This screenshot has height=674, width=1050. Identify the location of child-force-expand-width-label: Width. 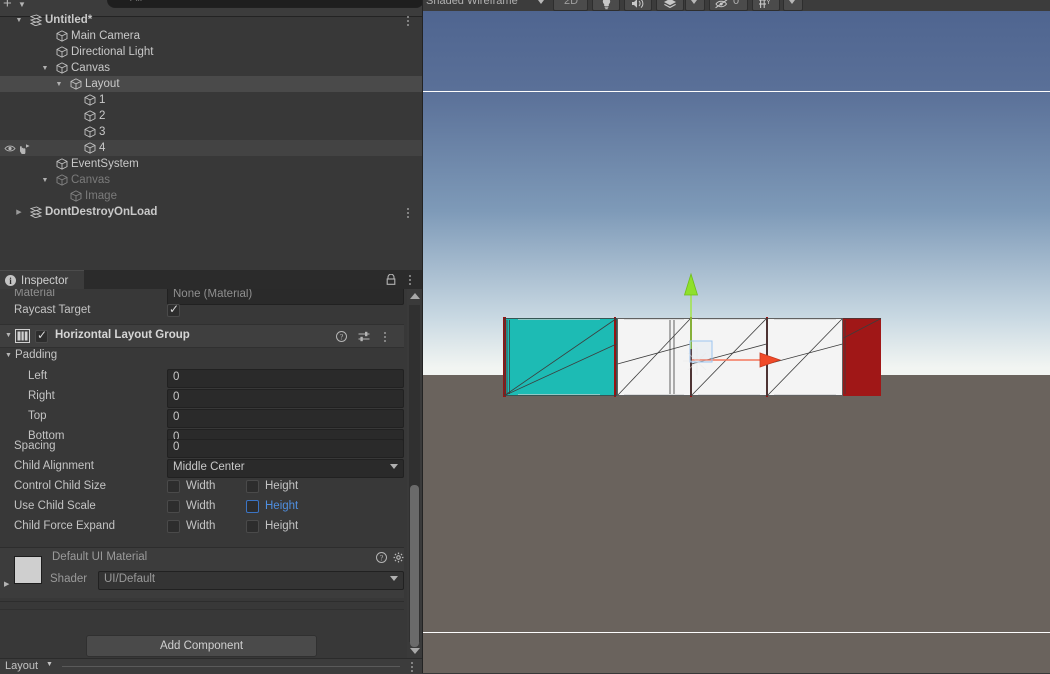
(201, 526).